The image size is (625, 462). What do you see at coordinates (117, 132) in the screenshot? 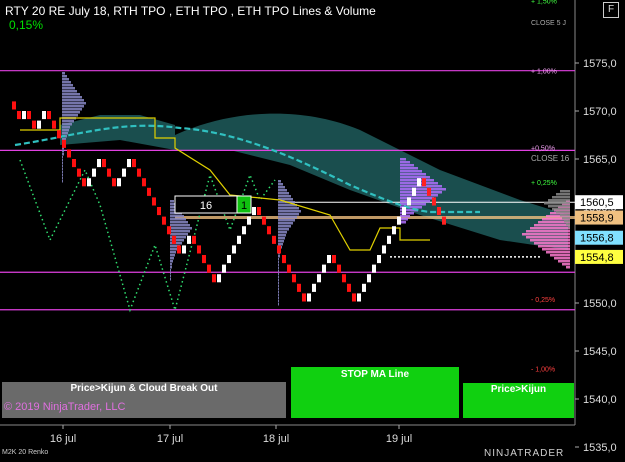
I see `ichimoku-cloud-left` at bounding box center [117, 132].